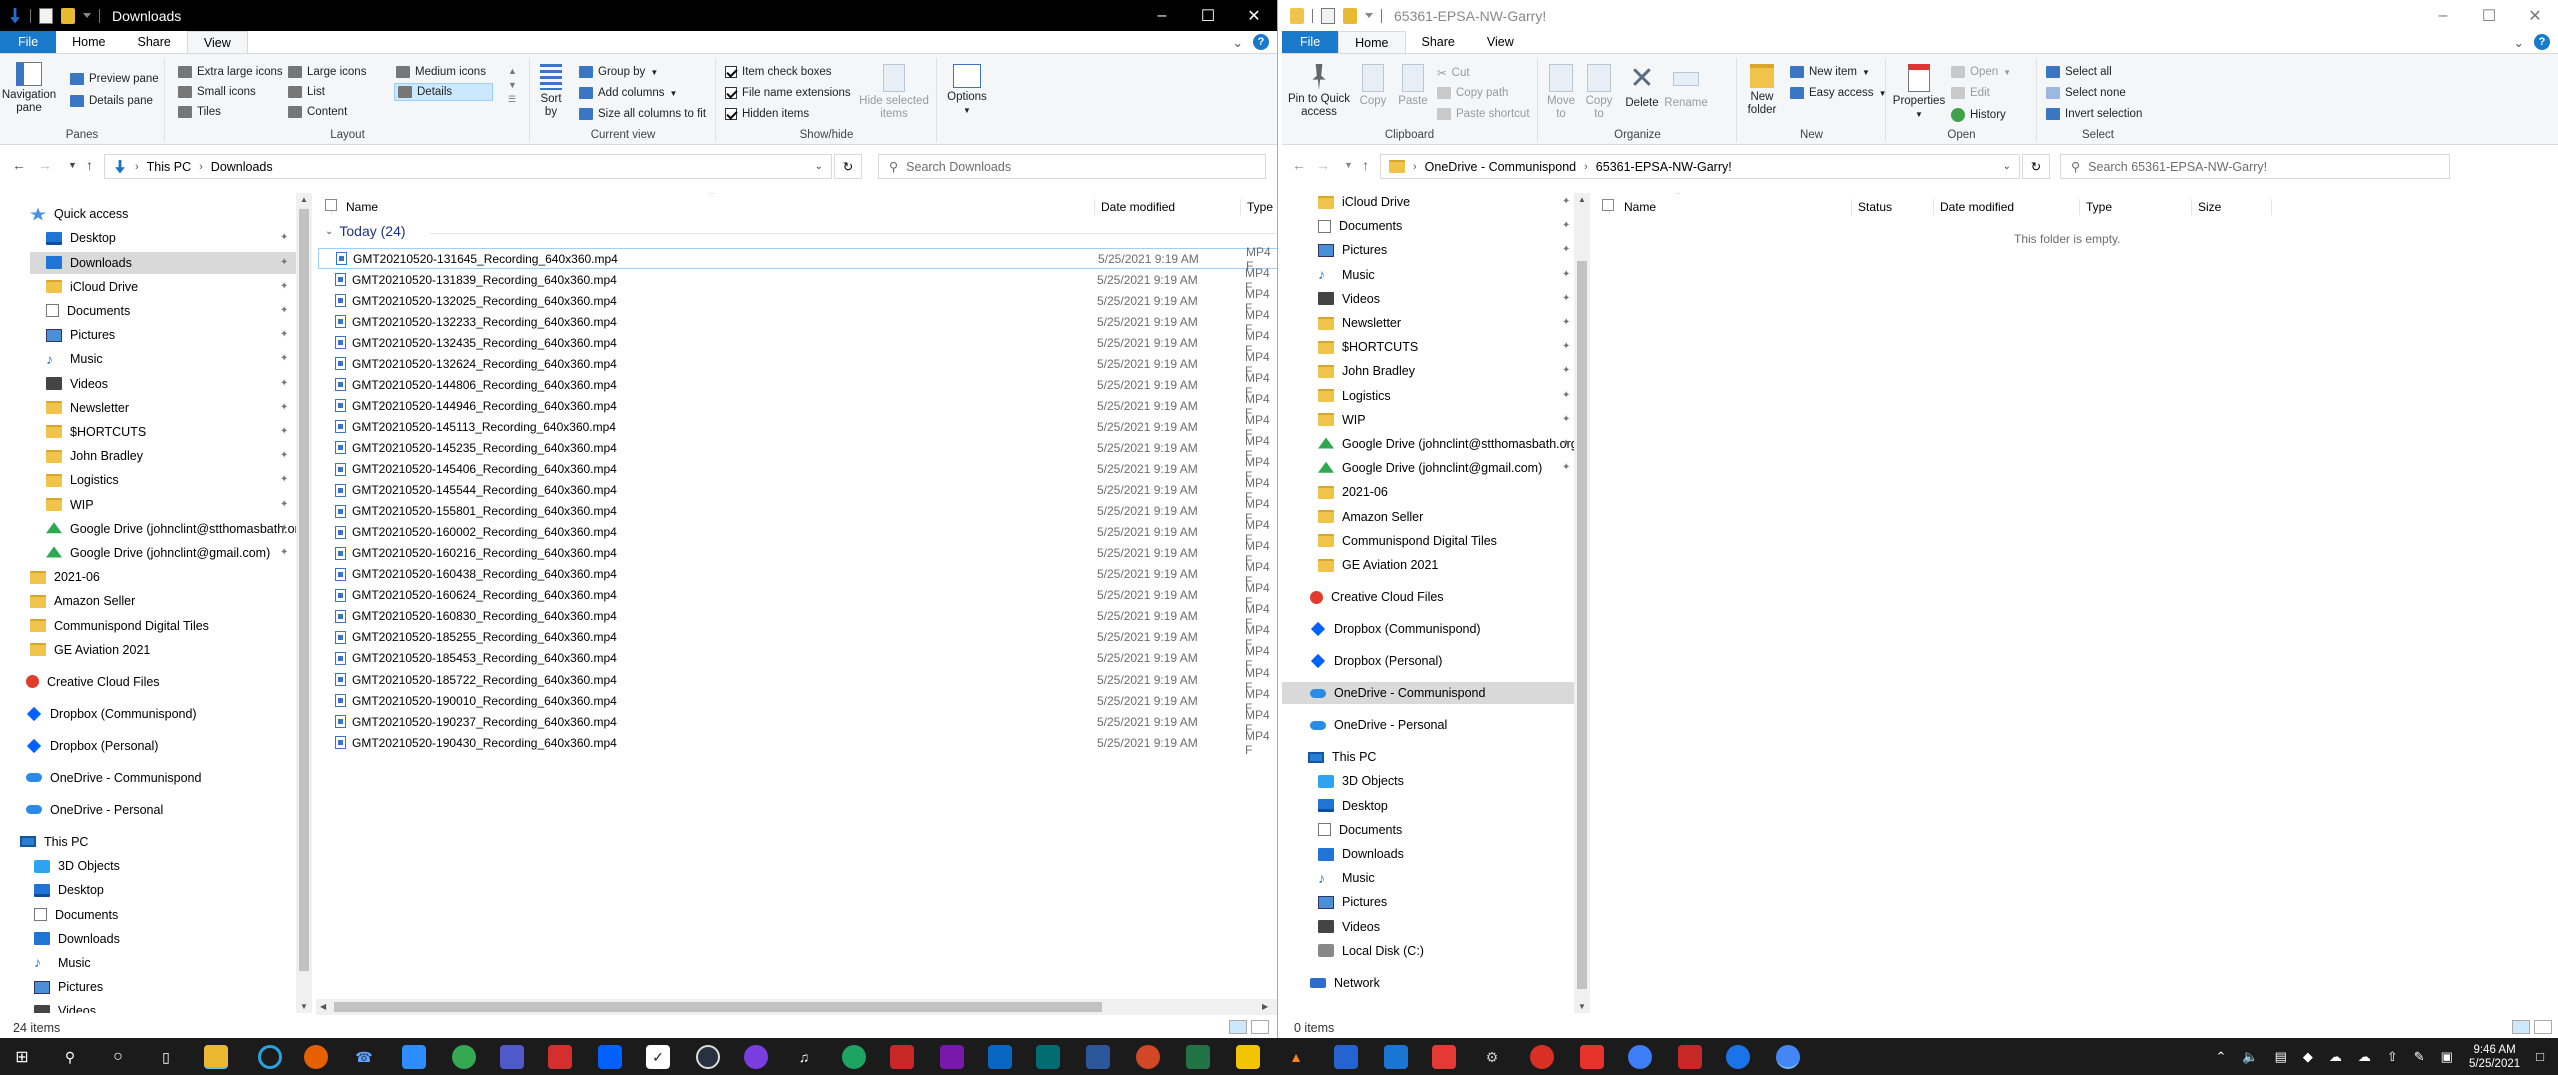  Describe the element at coordinates (327, 72) in the screenshot. I see `layout-large-icons: Large icons` at that location.